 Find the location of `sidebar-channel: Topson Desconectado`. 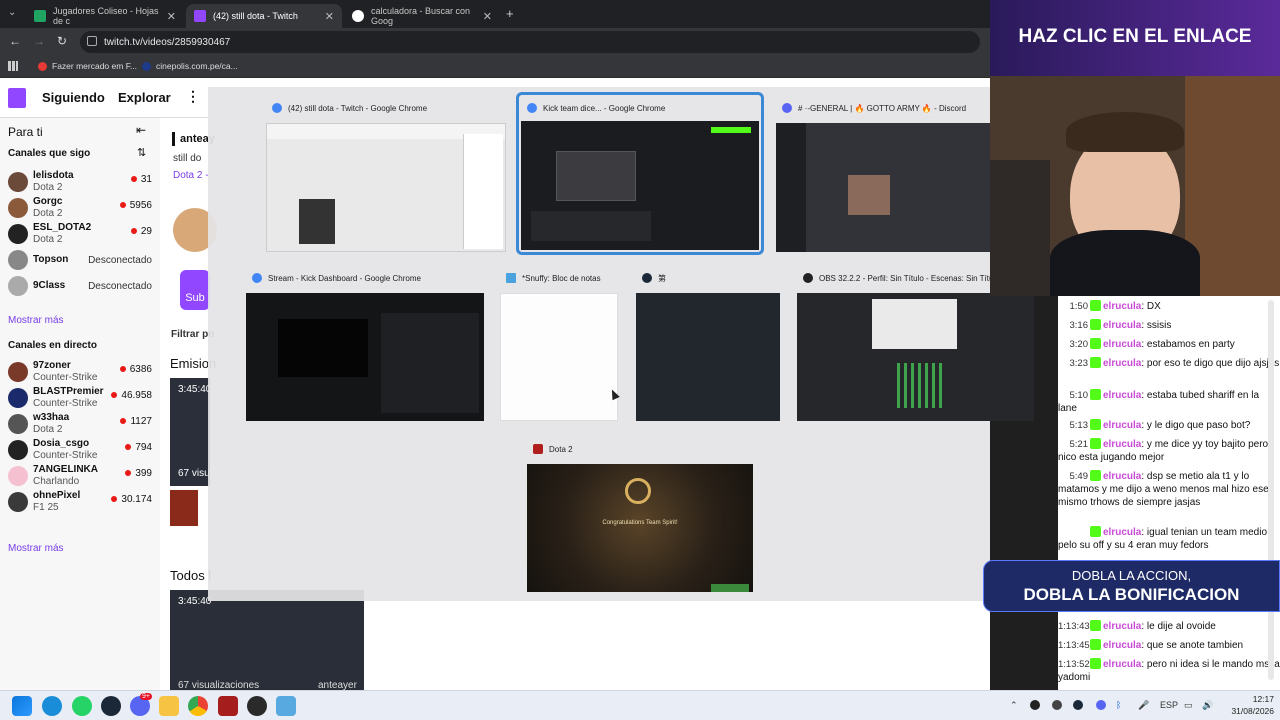

sidebar-channel: Topson Desconectado is located at coordinates (83, 261).